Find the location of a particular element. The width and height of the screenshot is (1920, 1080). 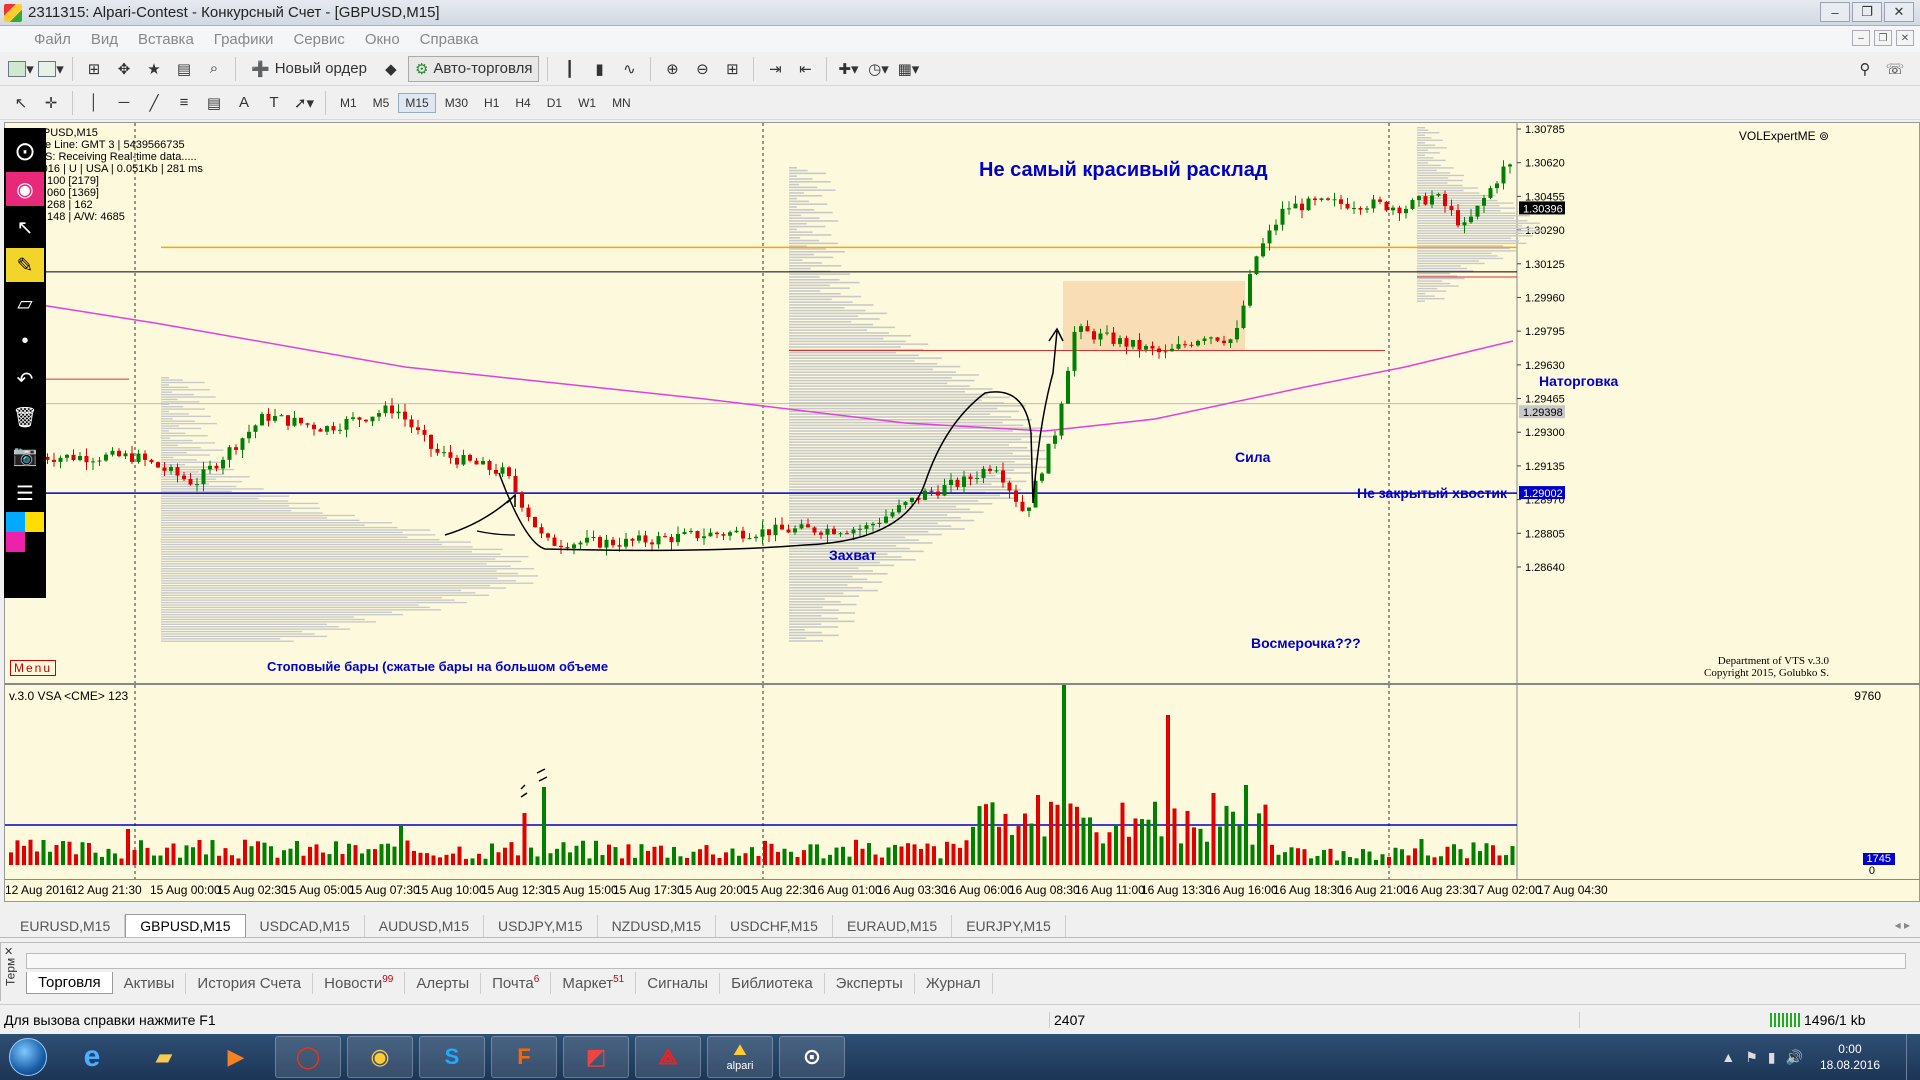

data-window-icon: ✥ is located at coordinates (124, 69).